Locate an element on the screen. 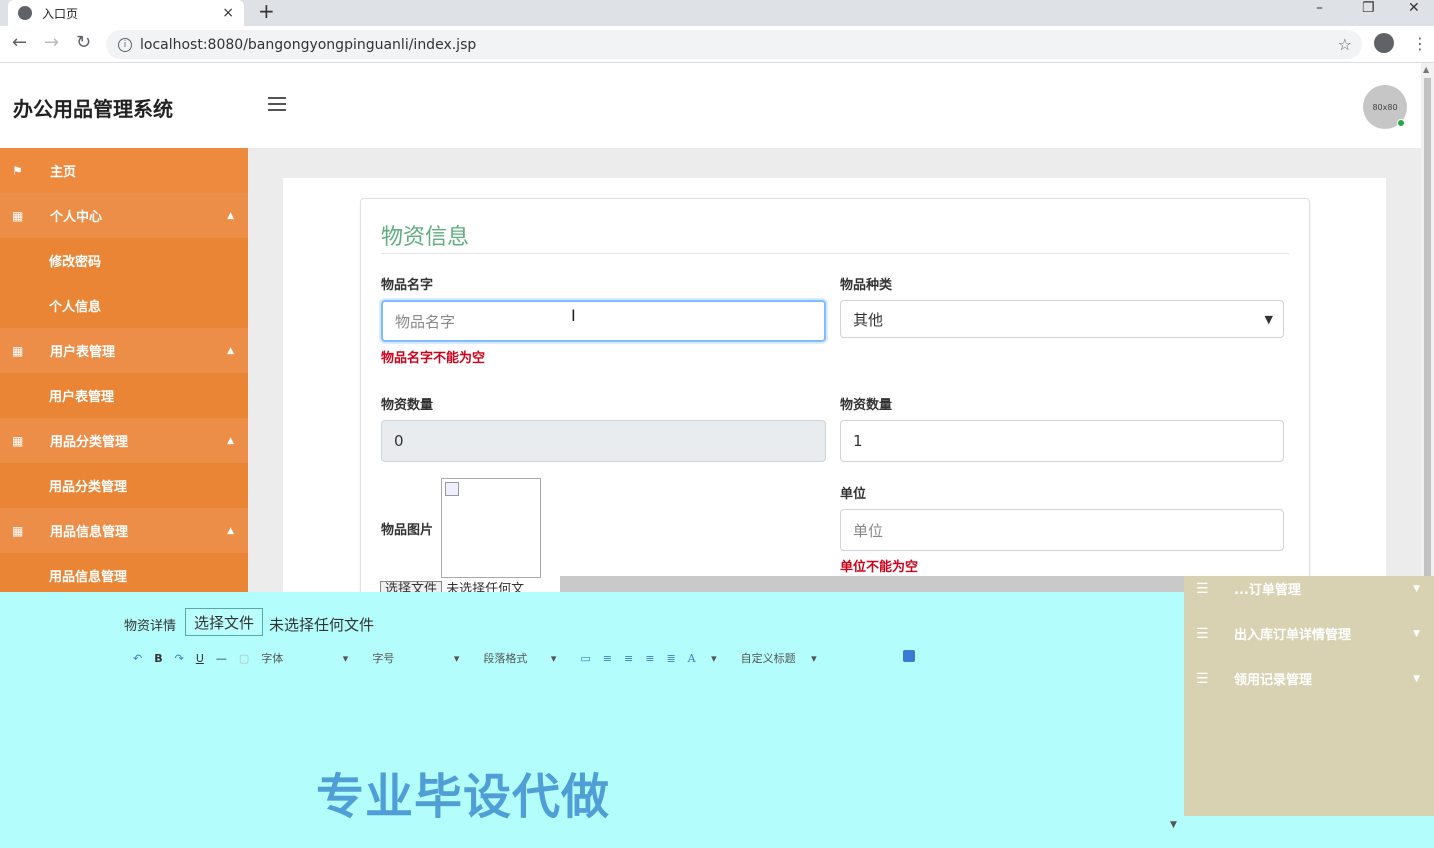 The width and height of the screenshot is (1434, 848). redo-icon: ↷ is located at coordinates (179, 658).